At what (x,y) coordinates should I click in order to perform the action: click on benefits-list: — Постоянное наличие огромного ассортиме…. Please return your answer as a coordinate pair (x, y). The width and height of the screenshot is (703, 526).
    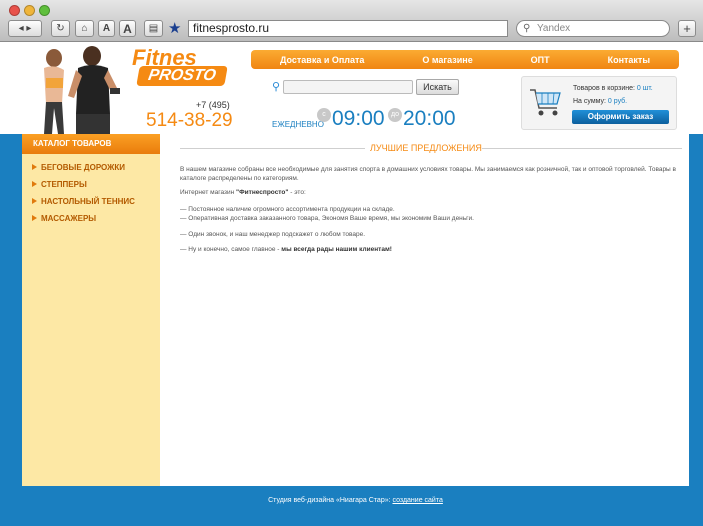
    Looking at the image, I should click on (430, 214).